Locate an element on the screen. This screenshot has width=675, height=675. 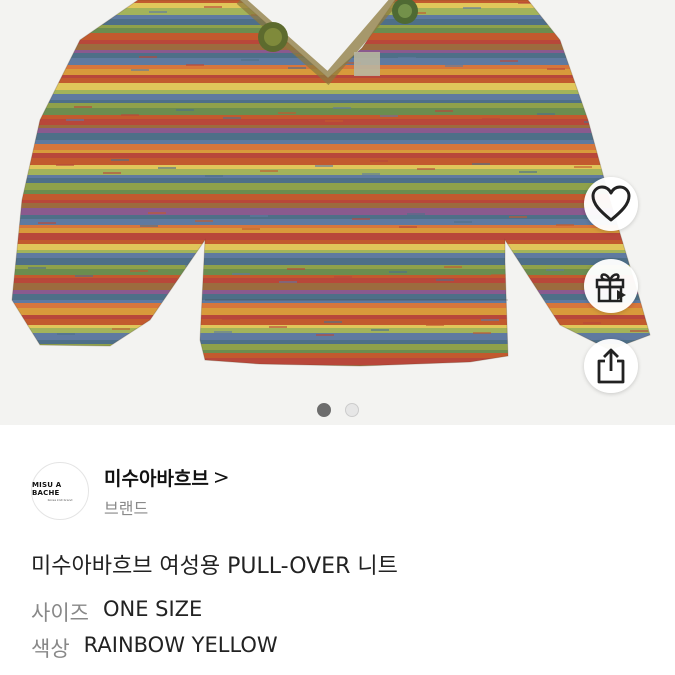
brand-name-text: 미수아바흐브 is located at coordinates (156, 478).